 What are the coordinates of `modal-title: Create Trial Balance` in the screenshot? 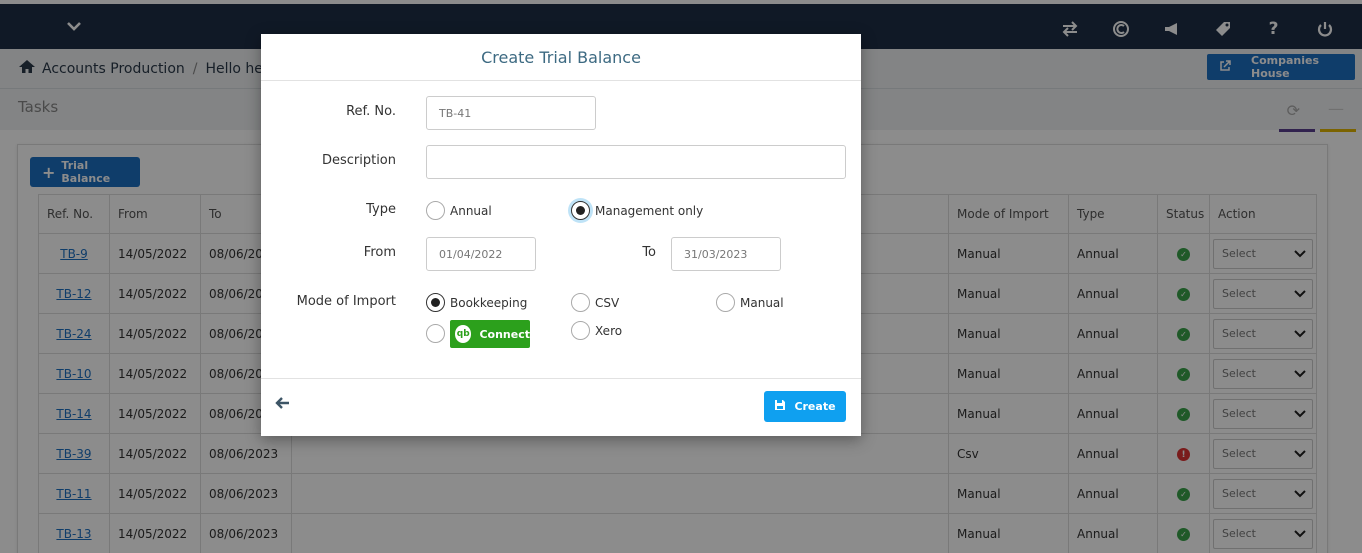 It's located at (561, 57).